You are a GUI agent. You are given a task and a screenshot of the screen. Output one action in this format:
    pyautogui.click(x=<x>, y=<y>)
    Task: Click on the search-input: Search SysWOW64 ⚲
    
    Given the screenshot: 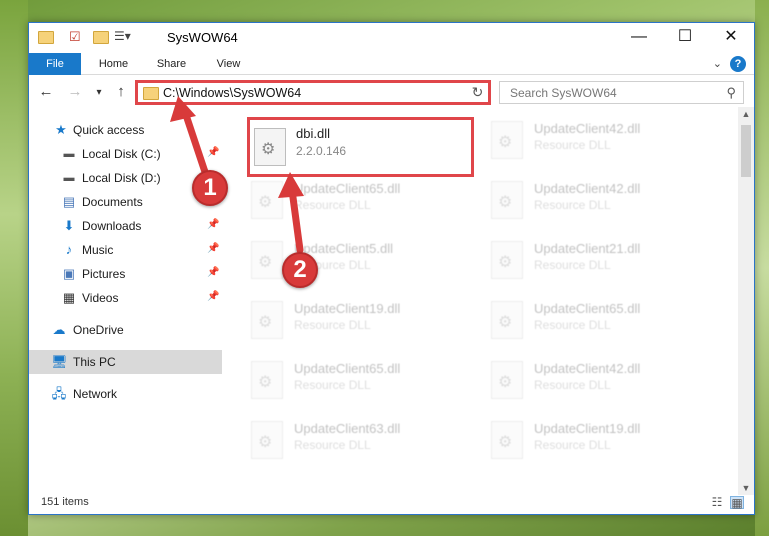 What is the action you would take?
    pyautogui.click(x=621, y=92)
    